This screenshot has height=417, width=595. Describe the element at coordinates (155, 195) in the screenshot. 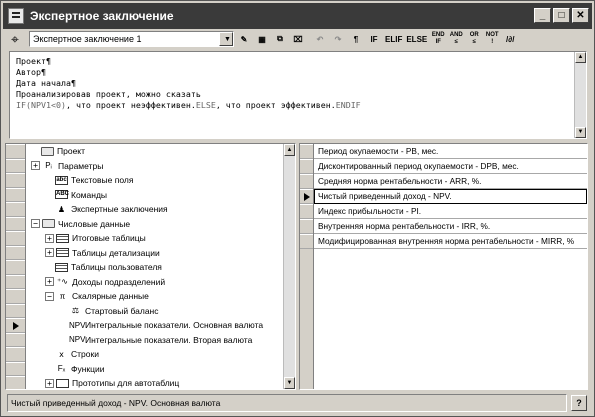

I see `tree-item: ABC Команды` at that location.